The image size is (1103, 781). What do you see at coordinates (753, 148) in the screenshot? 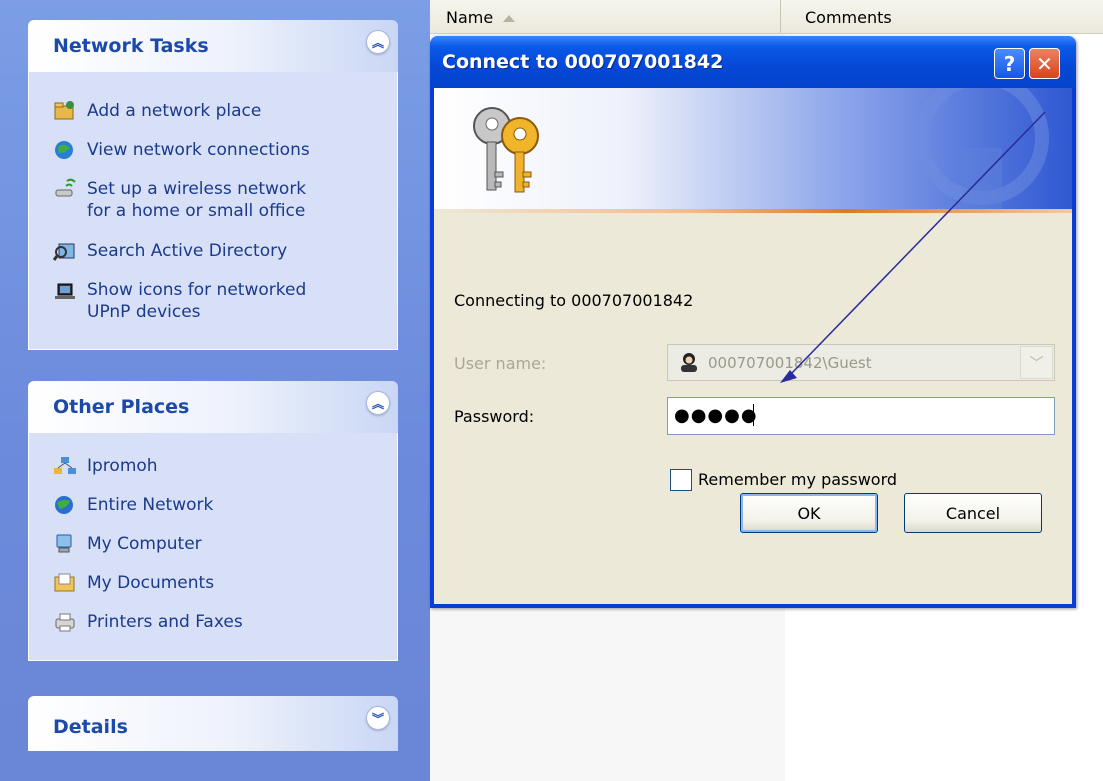
I see `dialog-banner` at bounding box center [753, 148].